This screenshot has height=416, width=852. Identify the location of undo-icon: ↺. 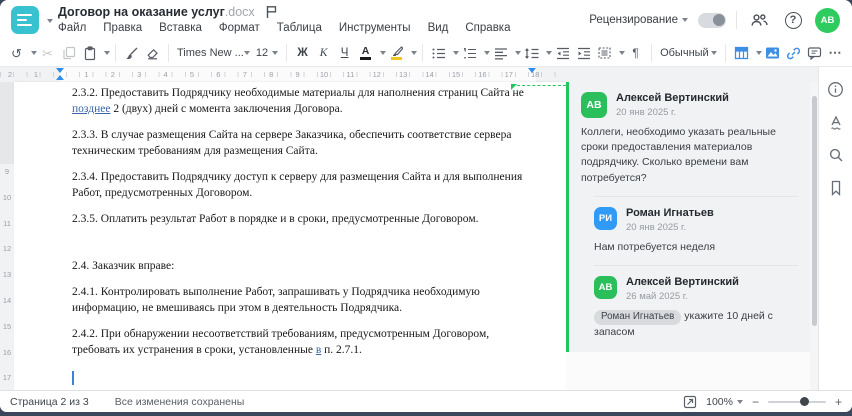
(16, 53).